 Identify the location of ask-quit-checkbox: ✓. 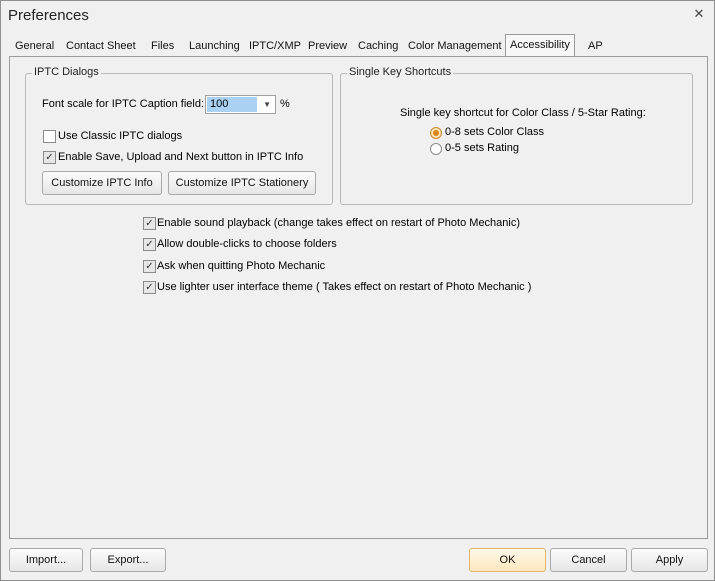
(149, 266).